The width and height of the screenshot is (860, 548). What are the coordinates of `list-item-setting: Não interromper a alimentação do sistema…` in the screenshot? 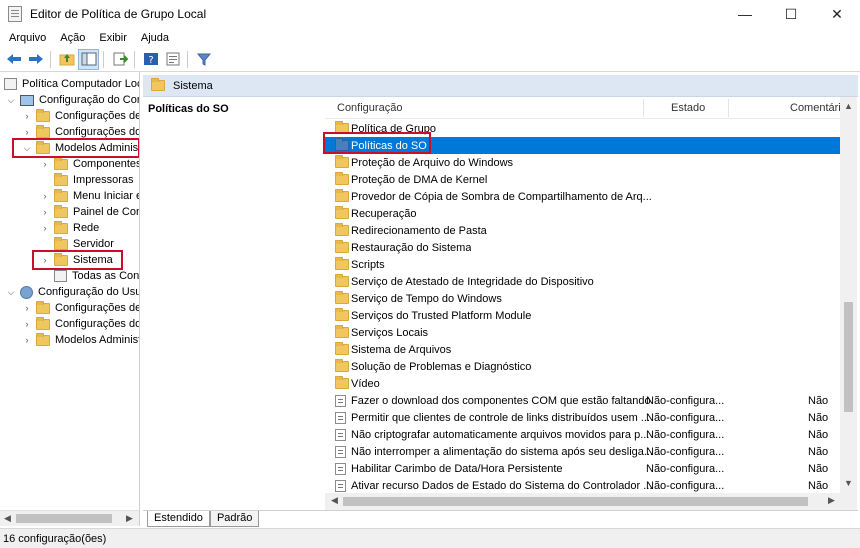 It's located at (585, 451).